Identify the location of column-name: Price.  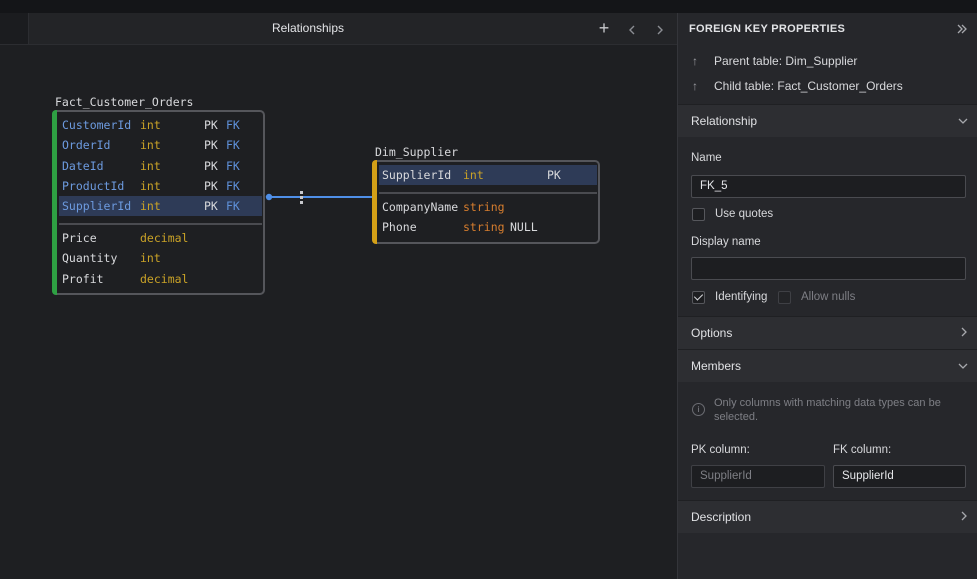
(79, 238).